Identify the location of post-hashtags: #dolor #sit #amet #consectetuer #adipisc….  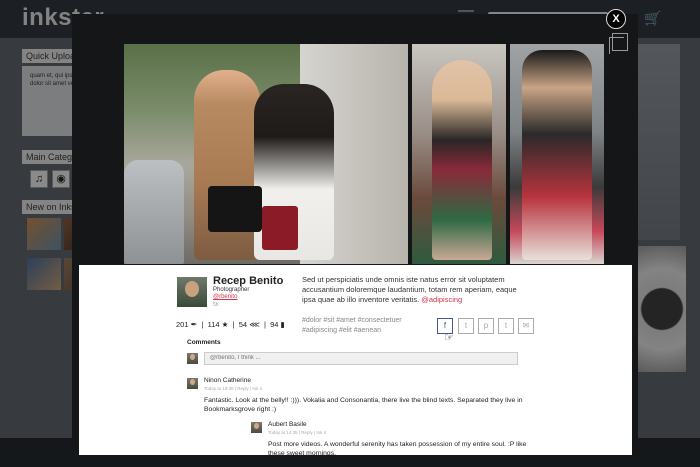
(364, 326).